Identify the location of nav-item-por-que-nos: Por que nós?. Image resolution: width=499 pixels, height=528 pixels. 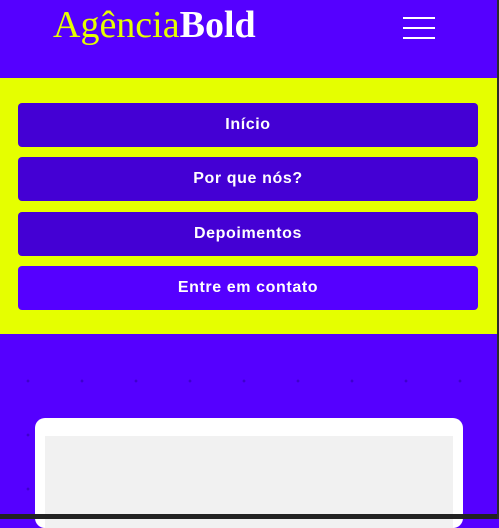
(248, 179).